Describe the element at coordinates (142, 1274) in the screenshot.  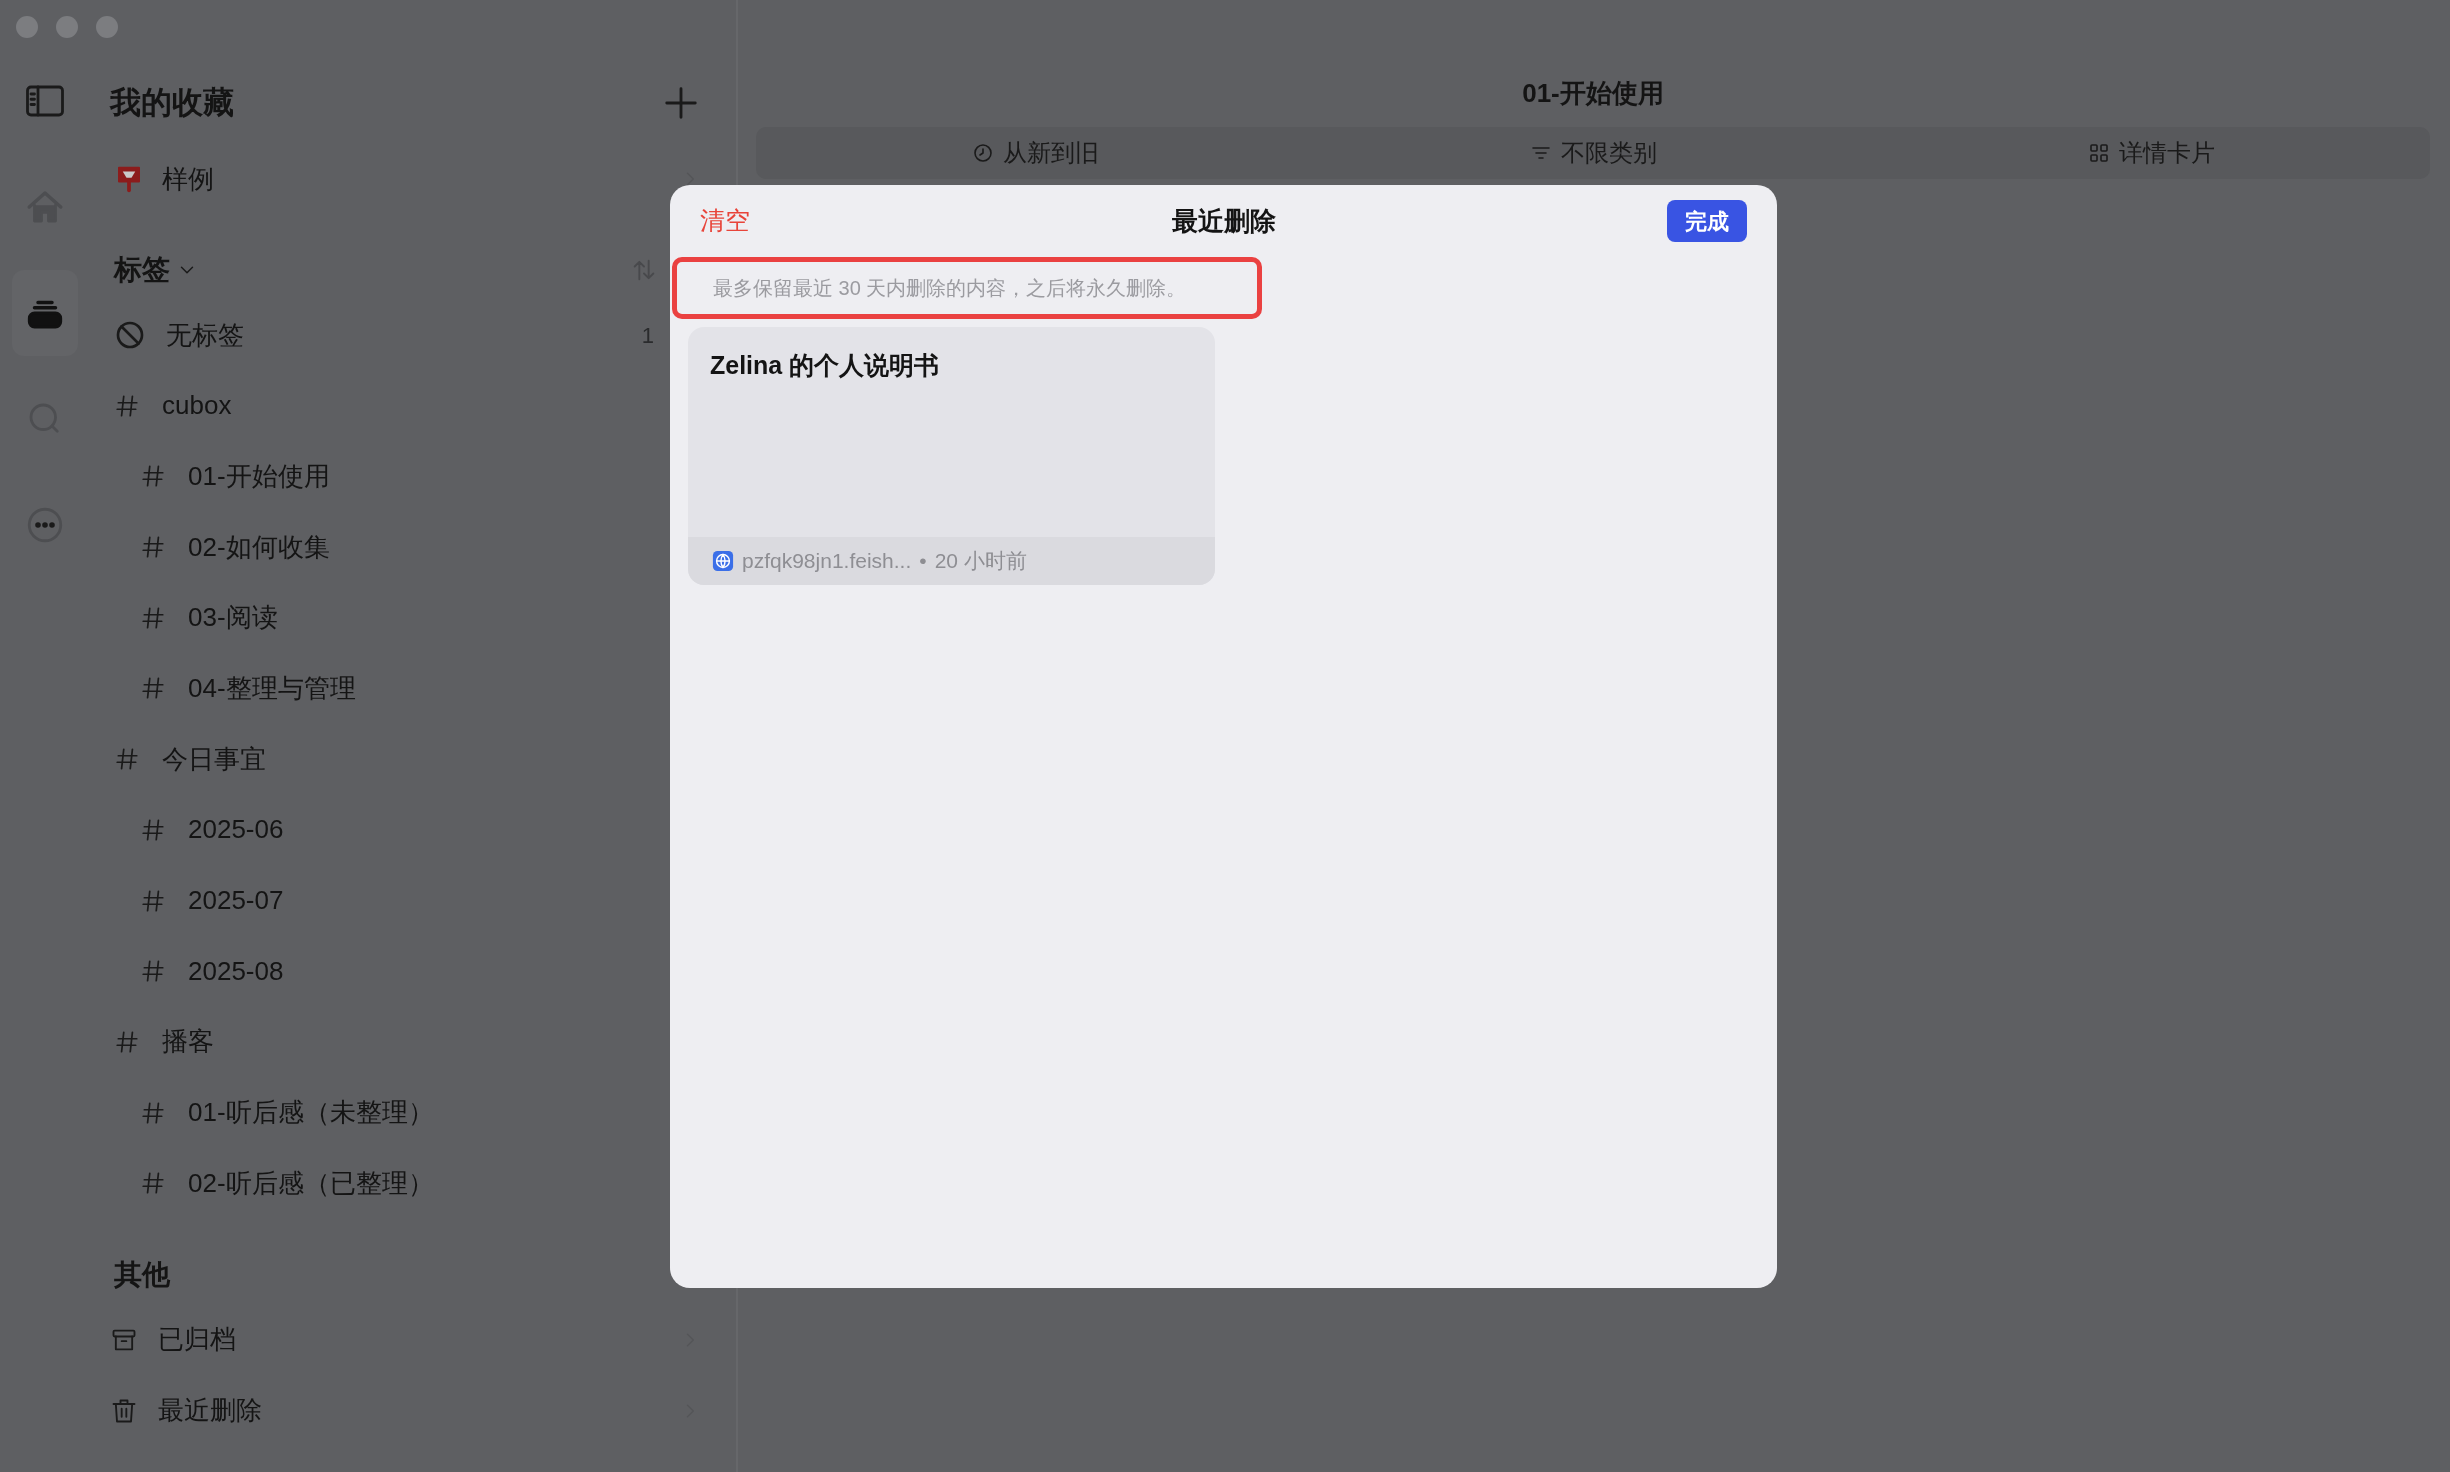
I see `section-header: 其他` at that location.